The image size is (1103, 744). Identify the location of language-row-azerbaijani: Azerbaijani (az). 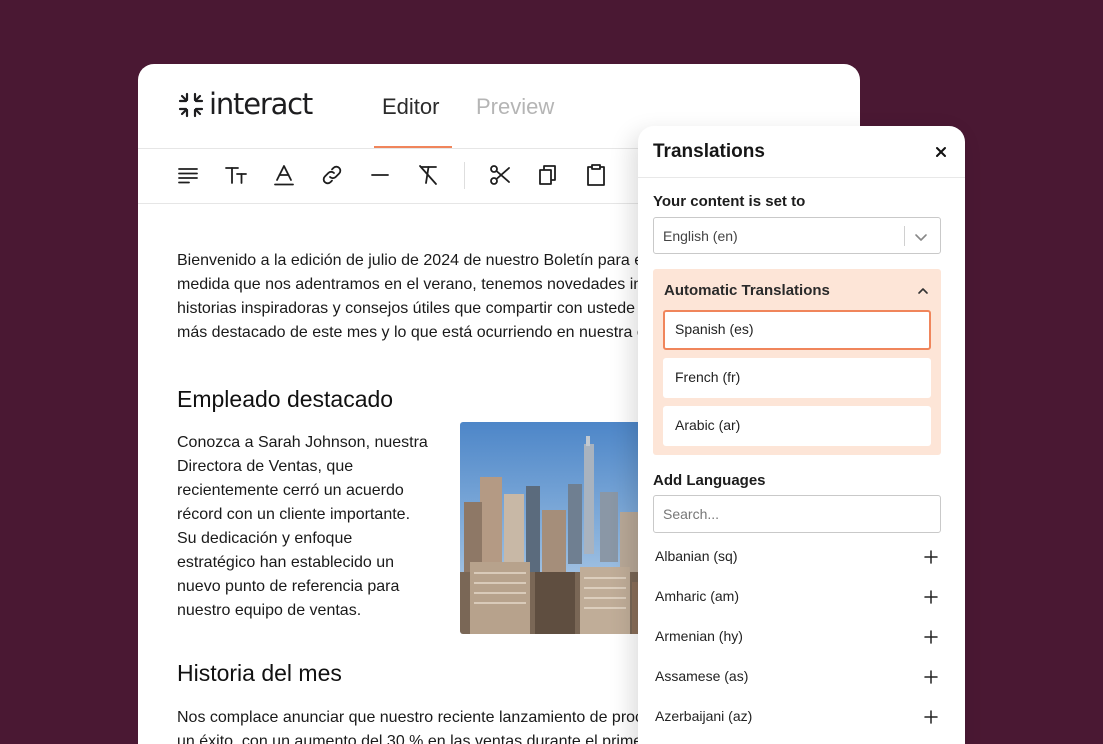
(798, 716).